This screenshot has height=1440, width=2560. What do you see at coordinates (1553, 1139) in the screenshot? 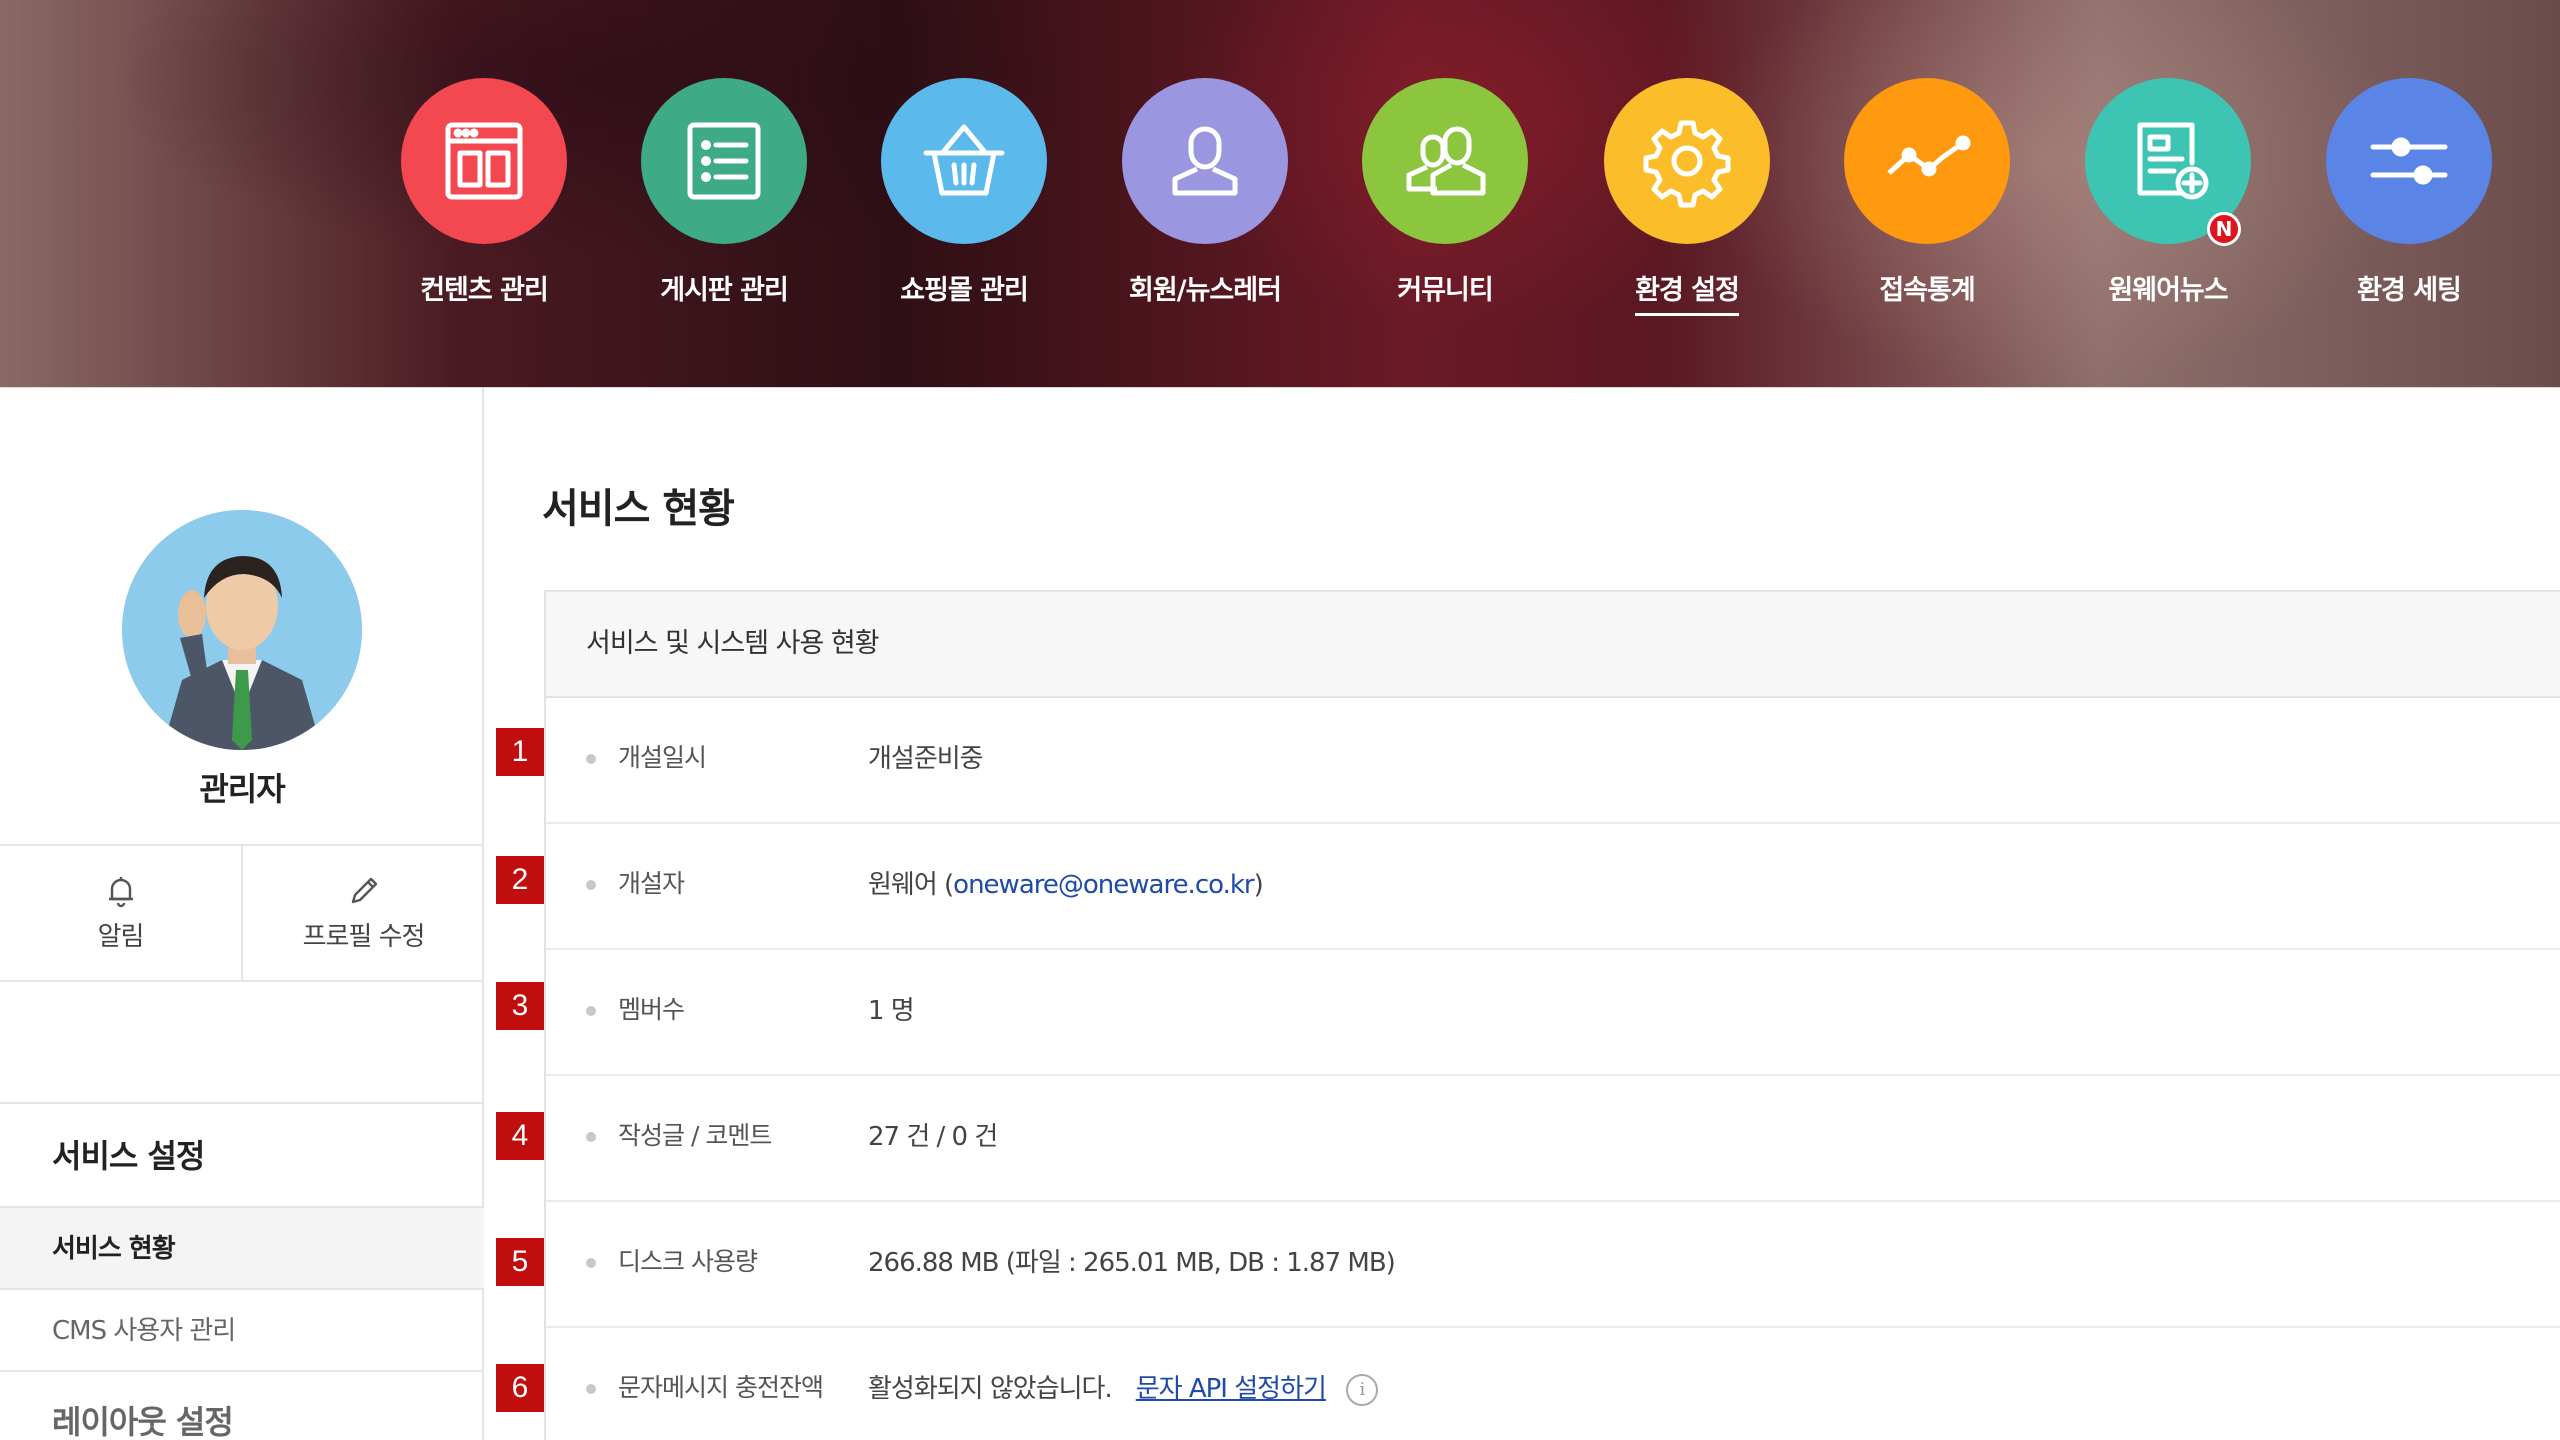
I see `info-row-posts: 작성글 / 코멘트 27 건 / 0 건` at bounding box center [1553, 1139].